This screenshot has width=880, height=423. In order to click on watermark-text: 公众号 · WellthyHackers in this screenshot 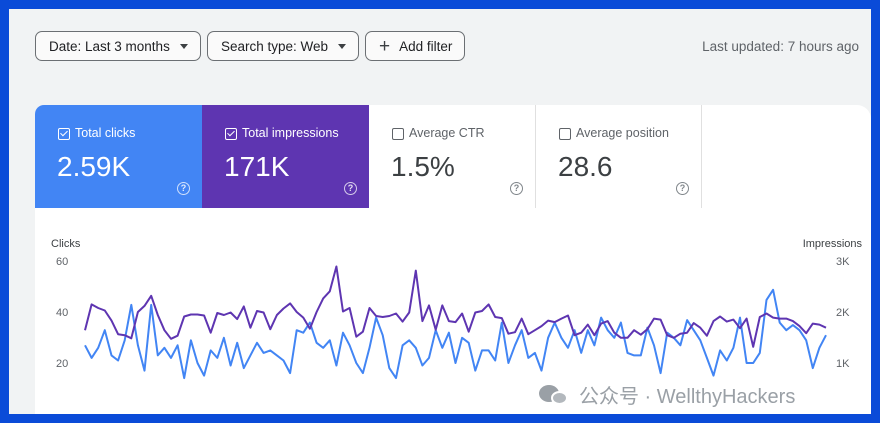, I will do `click(687, 397)`.